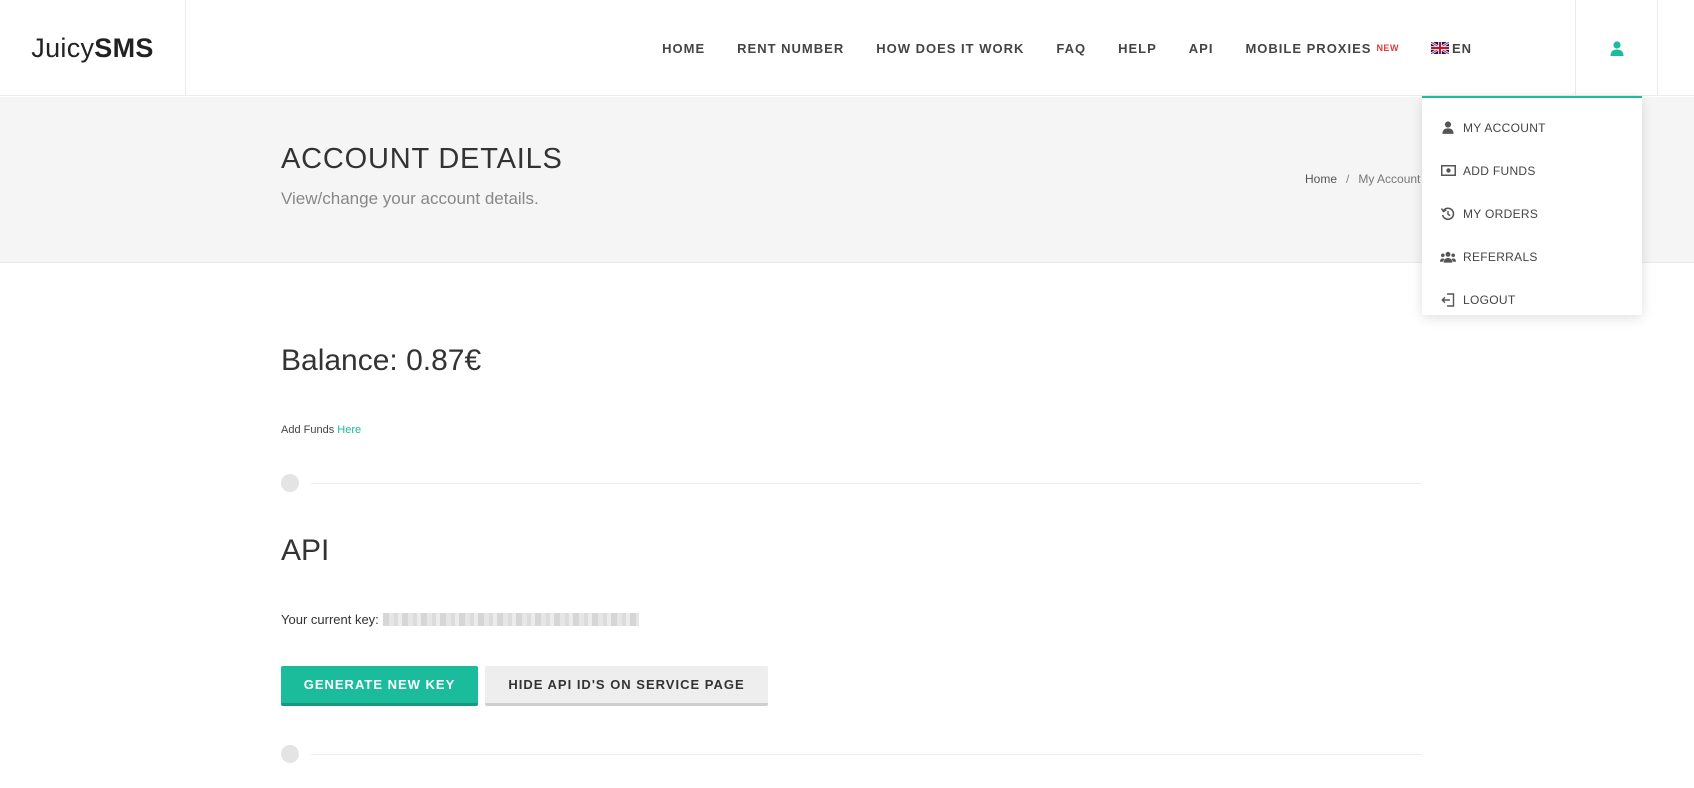  Describe the element at coordinates (308, 430) in the screenshot. I see `add-funds-prefix: Add Funds` at that location.